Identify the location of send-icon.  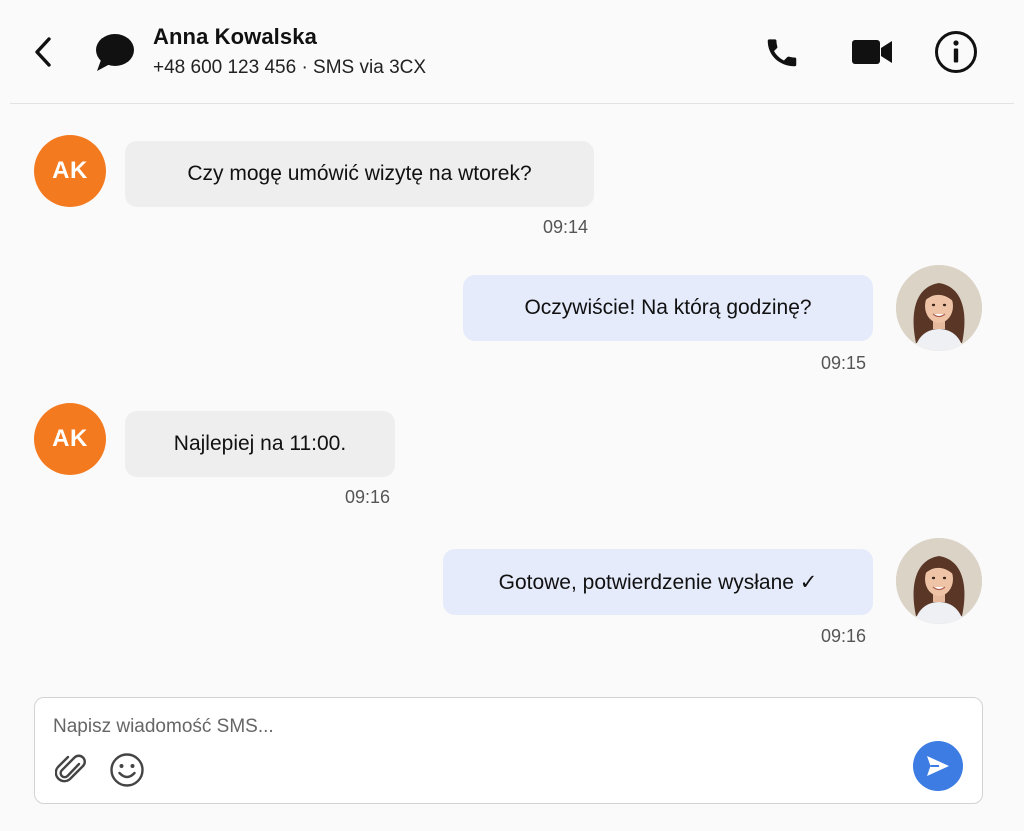
(938, 766).